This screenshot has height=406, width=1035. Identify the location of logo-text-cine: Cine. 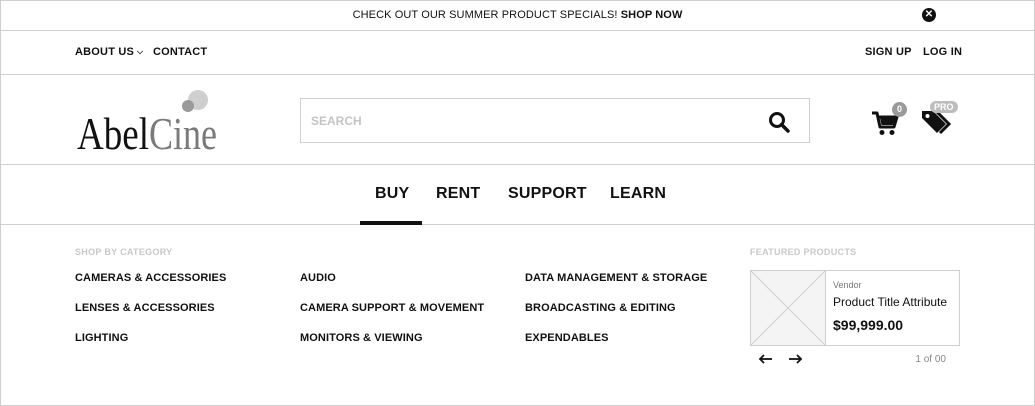
(183, 133).